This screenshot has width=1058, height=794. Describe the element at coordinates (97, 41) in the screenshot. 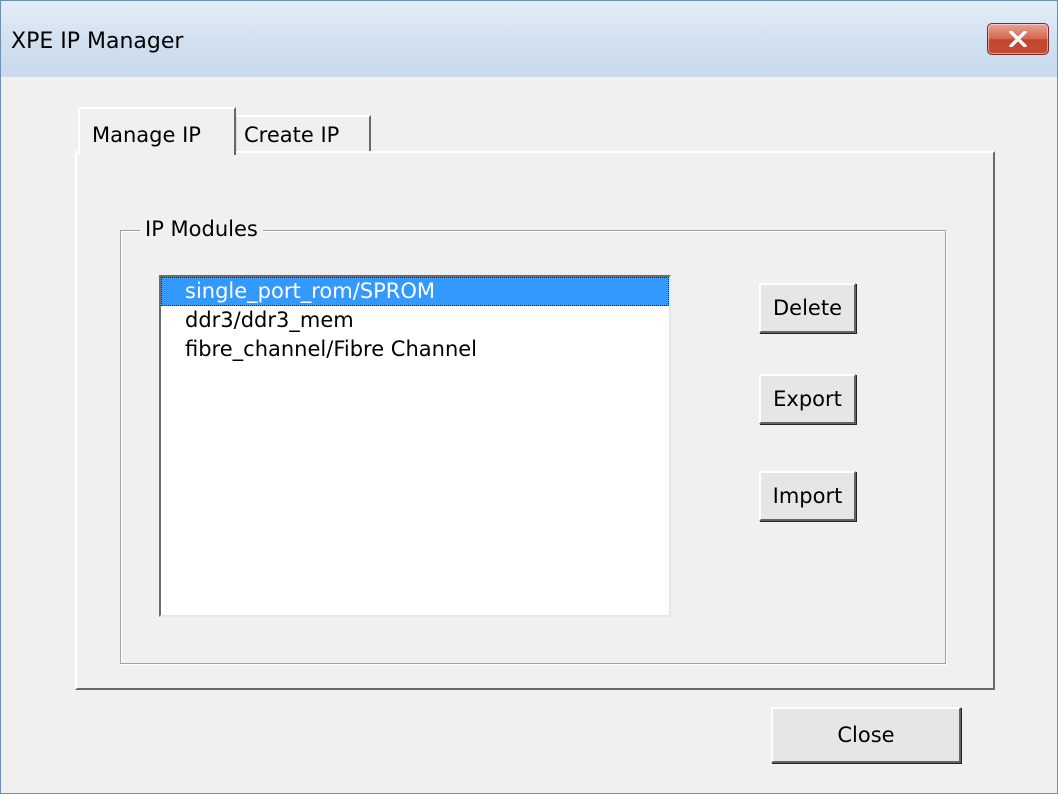

I see `window-title: XPE IP Manager` at that location.